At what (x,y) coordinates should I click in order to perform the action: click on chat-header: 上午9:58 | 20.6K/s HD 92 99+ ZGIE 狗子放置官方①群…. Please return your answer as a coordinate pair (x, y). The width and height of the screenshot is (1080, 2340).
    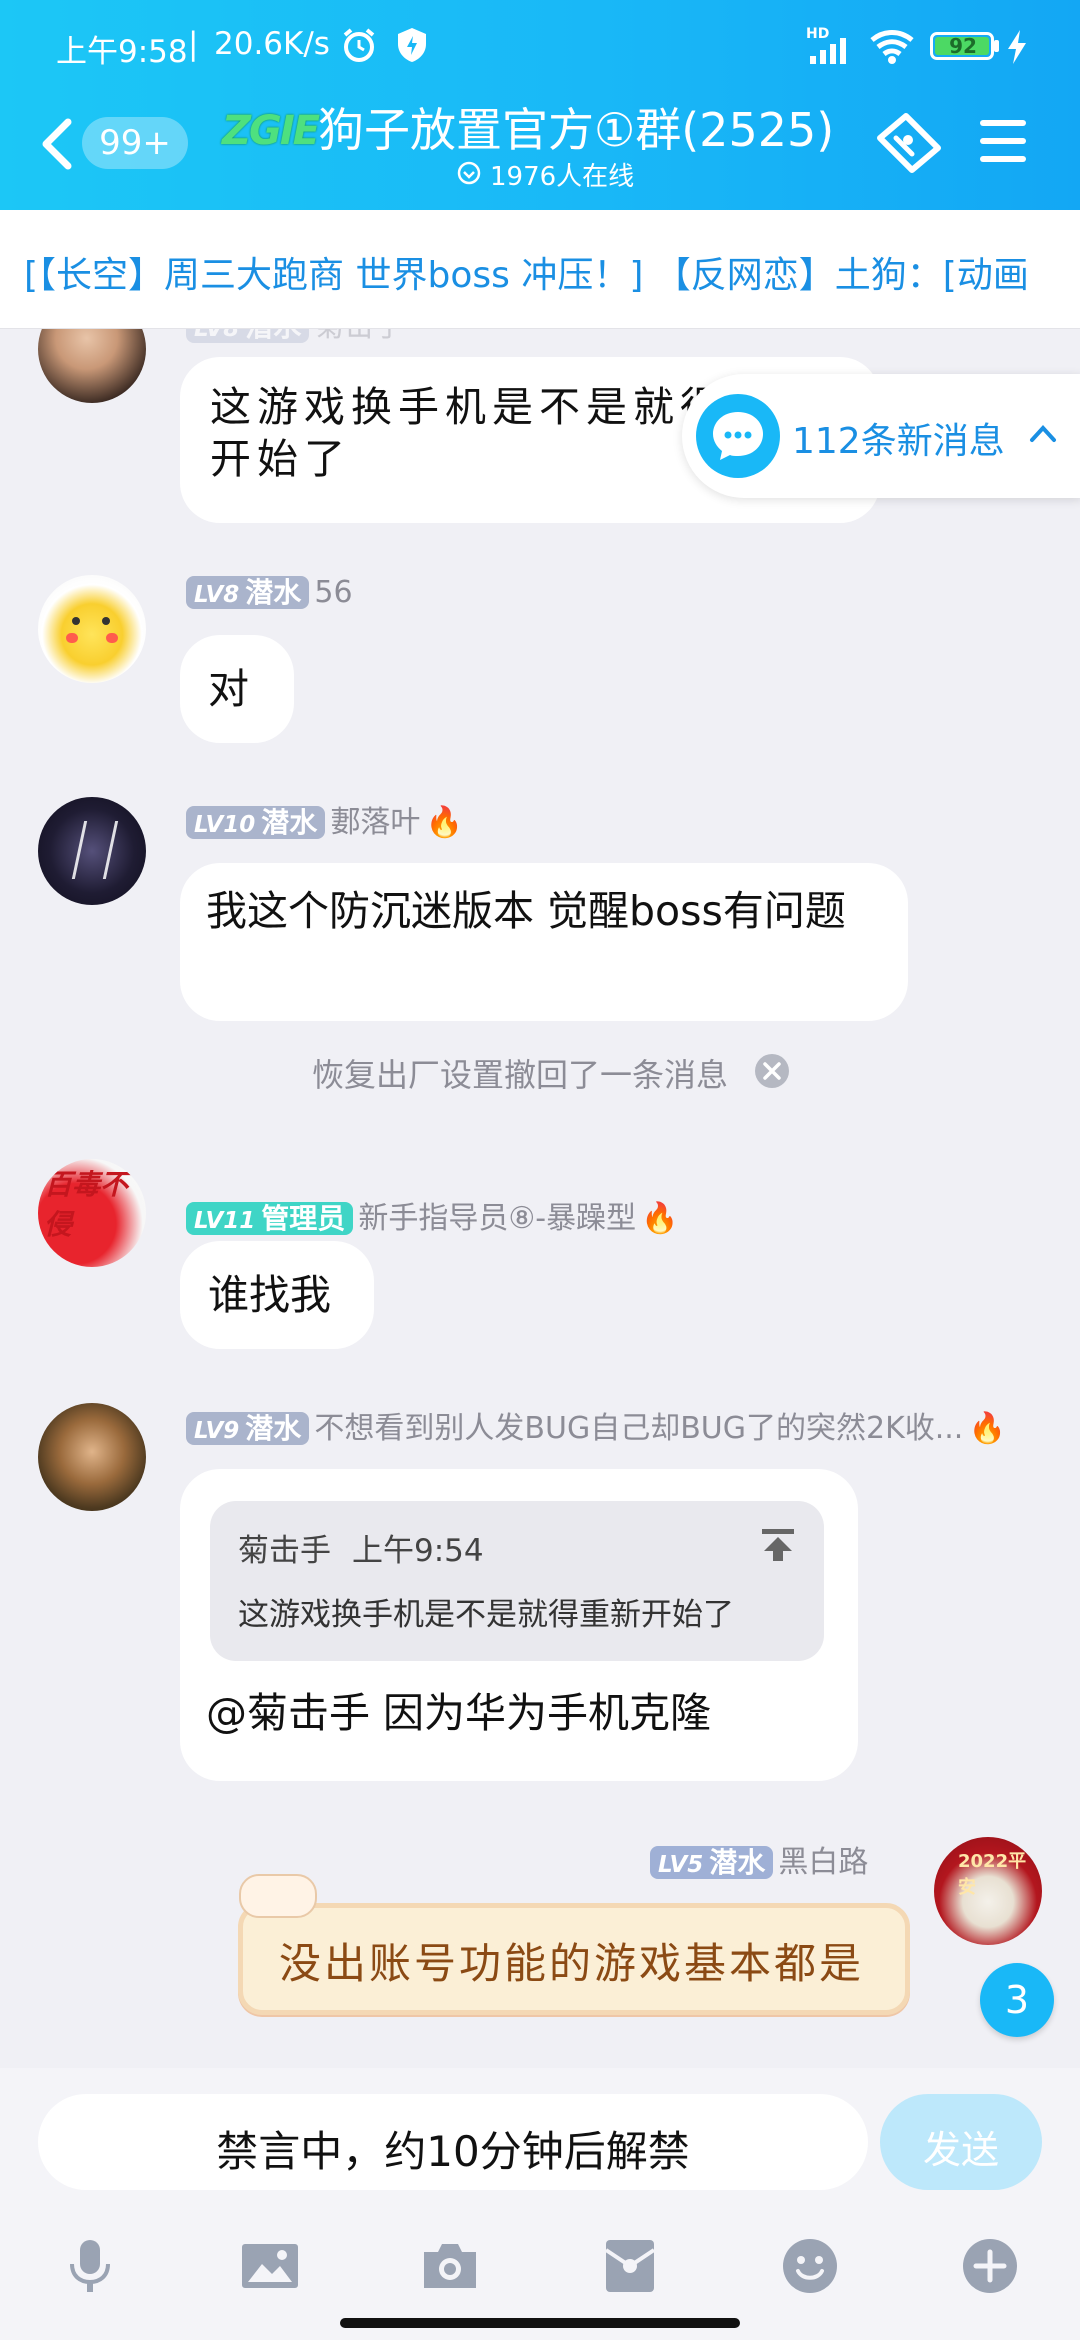
    Looking at the image, I should click on (540, 105).